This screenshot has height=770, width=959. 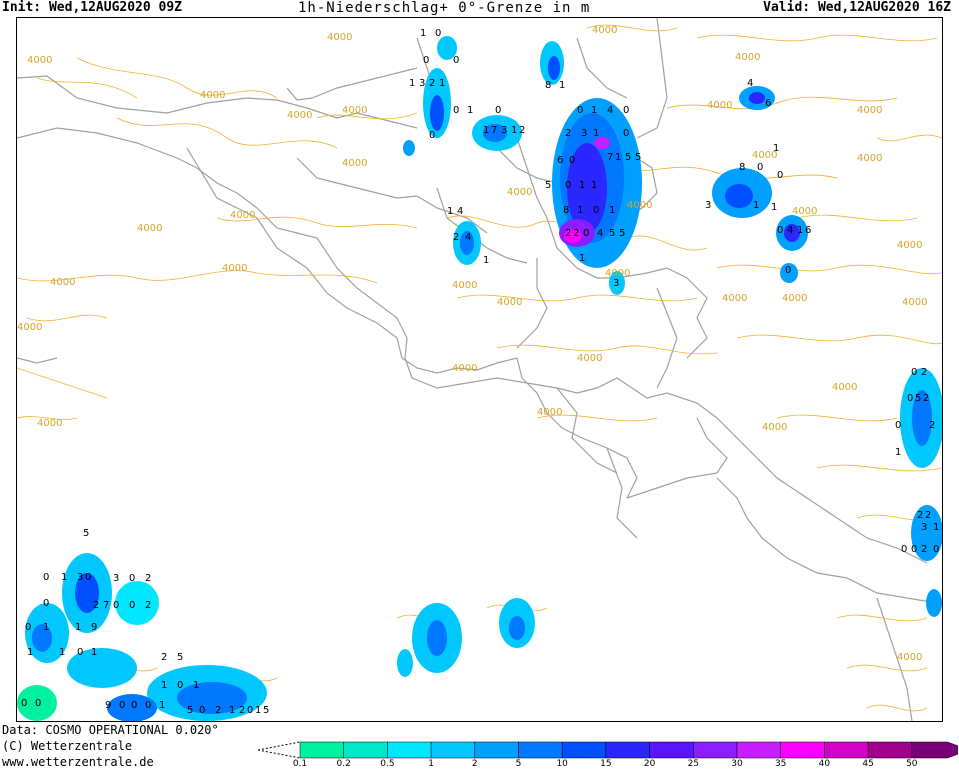 I want to click on legend-tick-label: 20, so click(x=649, y=764).